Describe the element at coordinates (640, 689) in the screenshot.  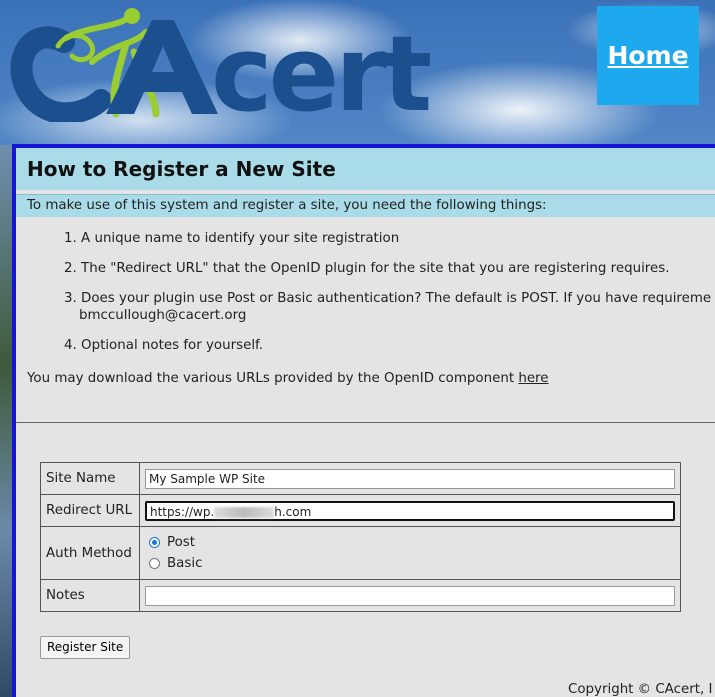
I see `copyright-footer: Copyright © CAcert, I` at that location.